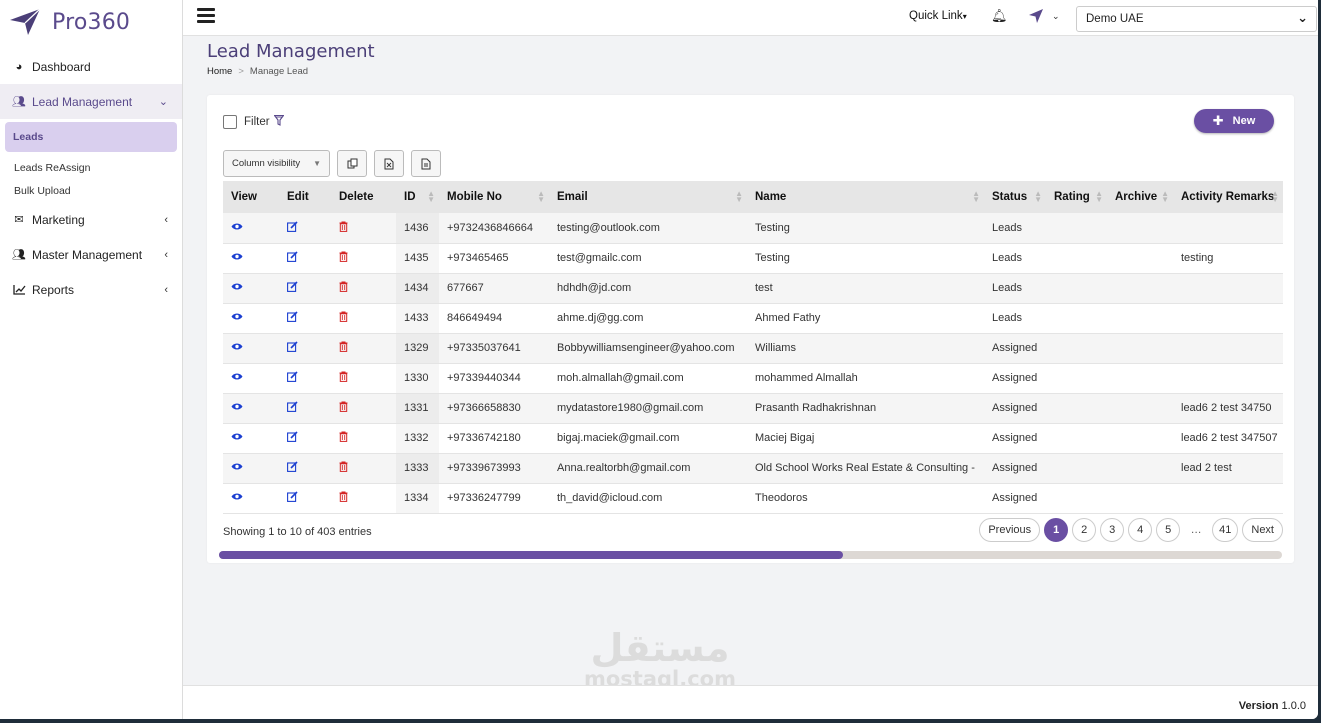  What do you see at coordinates (531, 555) in the screenshot?
I see `scrollbar-thumb` at bounding box center [531, 555].